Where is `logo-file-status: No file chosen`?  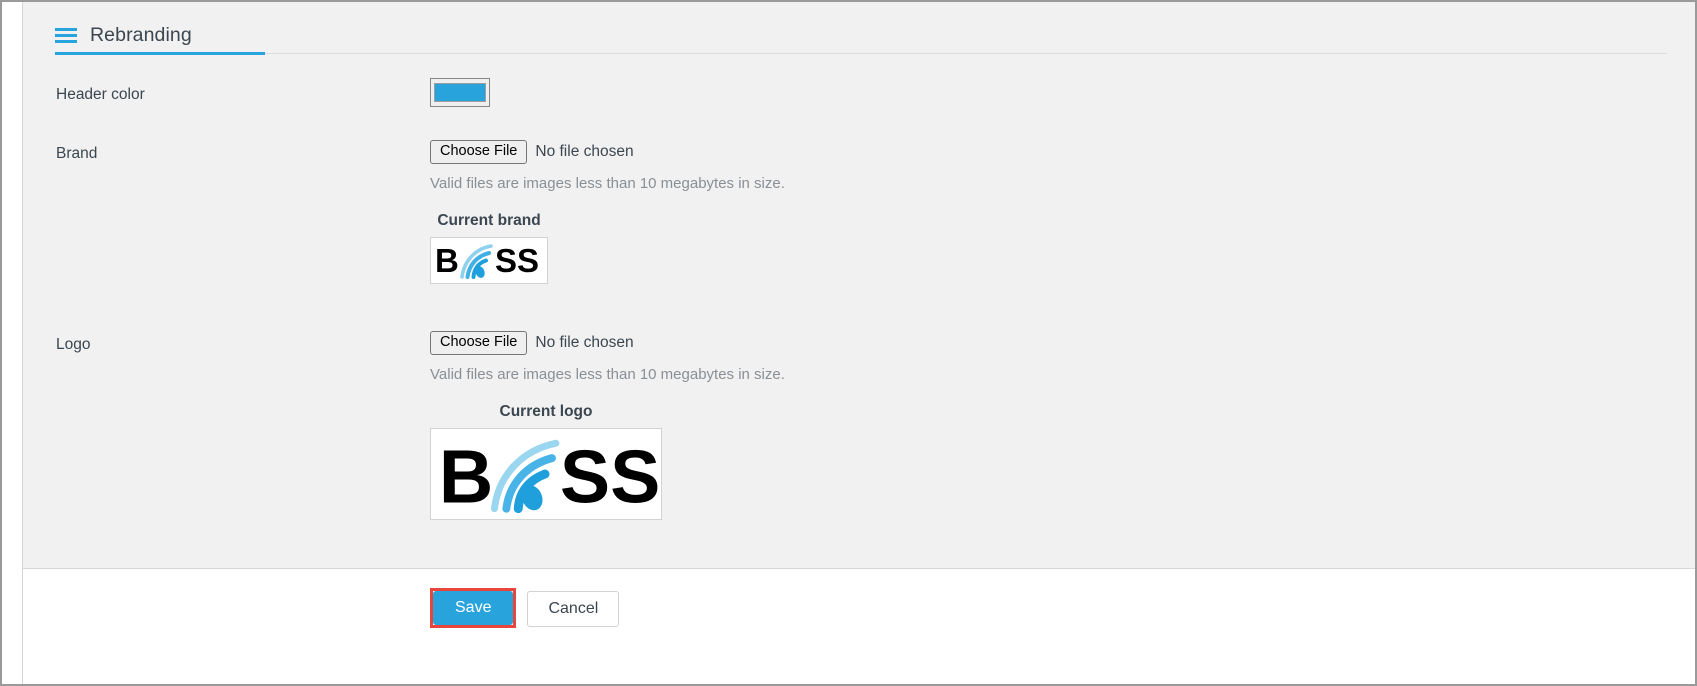
logo-file-status: No file chosen is located at coordinates (584, 342).